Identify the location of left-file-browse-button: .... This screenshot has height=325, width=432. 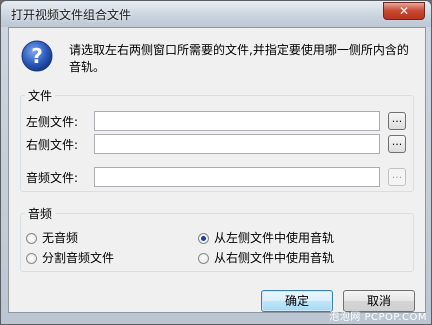
(397, 121).